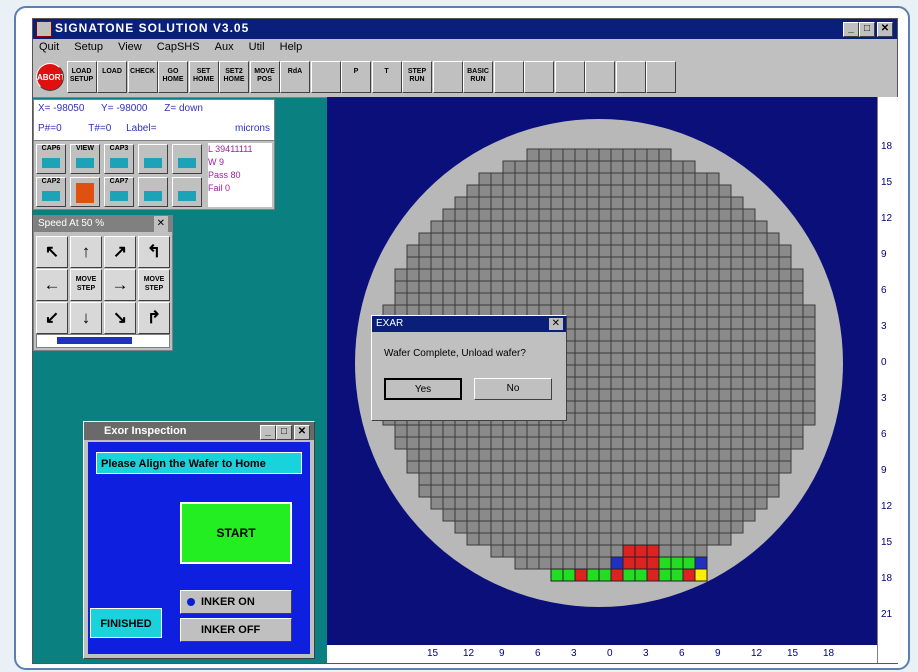 Image resolution: width=918 pixels, height=672 pixels. What do you see at coordinates (508, 77) in the screenshot?
I see `globe-button` at bounding box center [508, 77].